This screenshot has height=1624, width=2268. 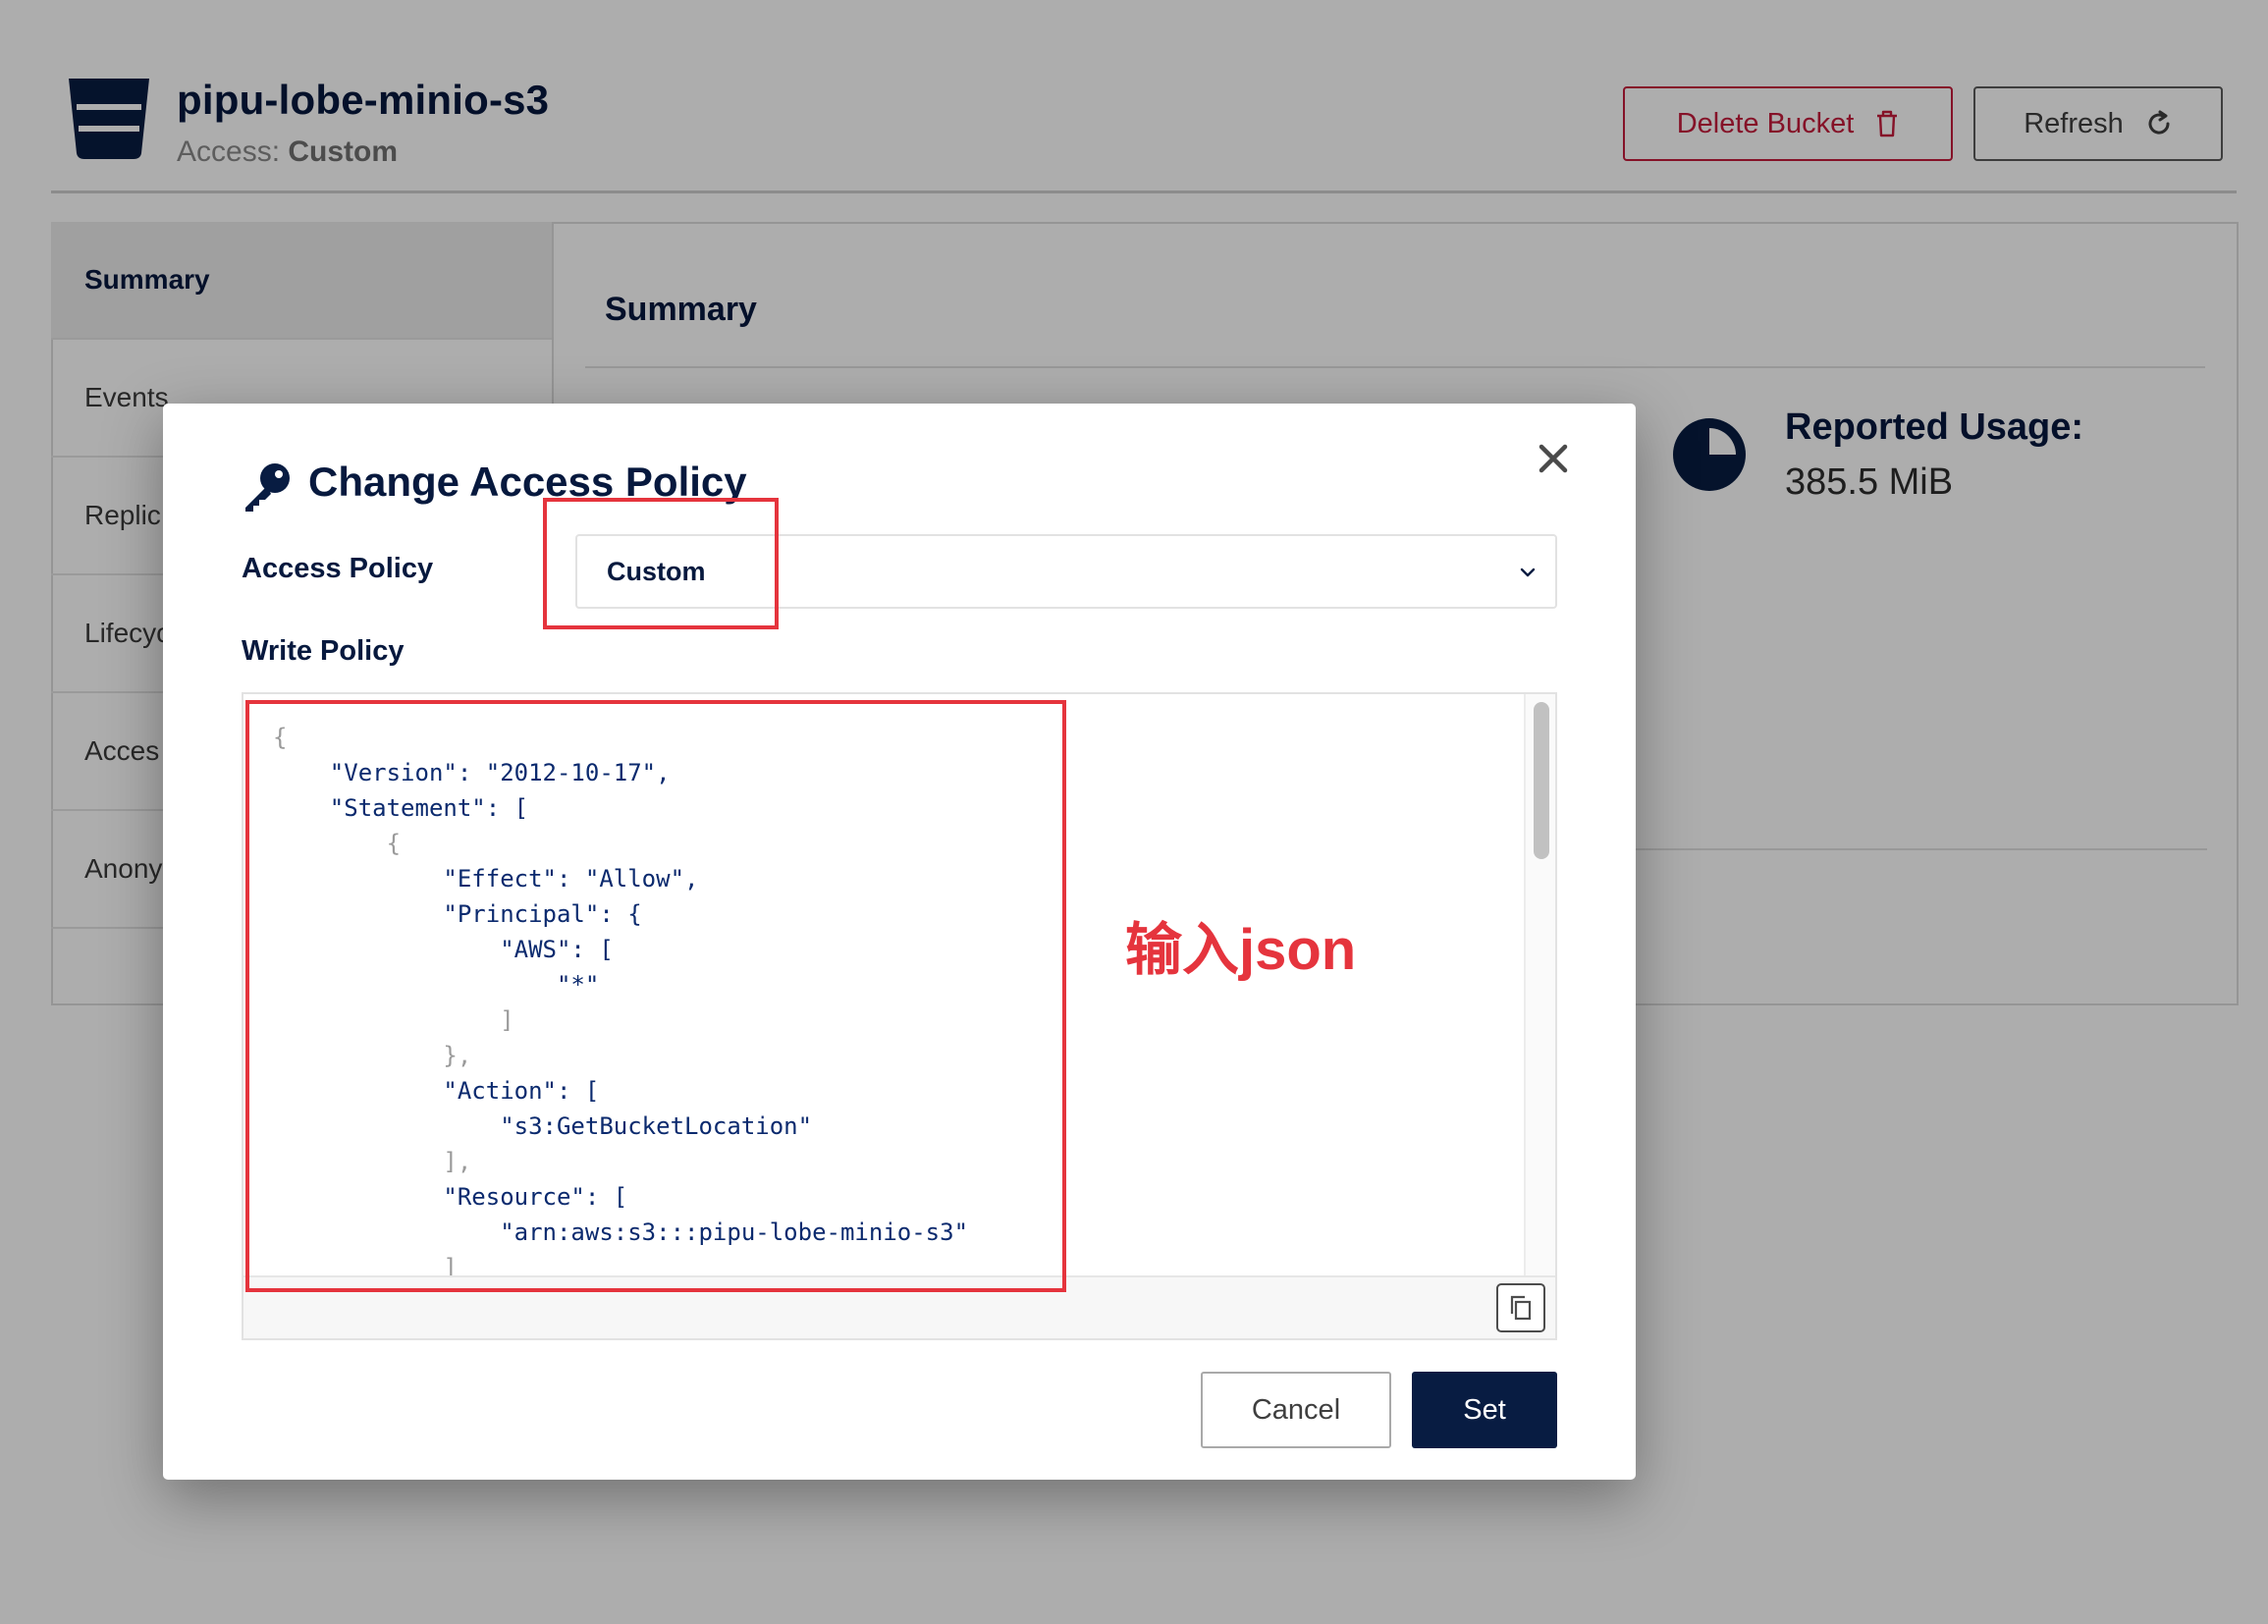 I want to click on annotation-box-policy-editor, so click(x=655, y=996).